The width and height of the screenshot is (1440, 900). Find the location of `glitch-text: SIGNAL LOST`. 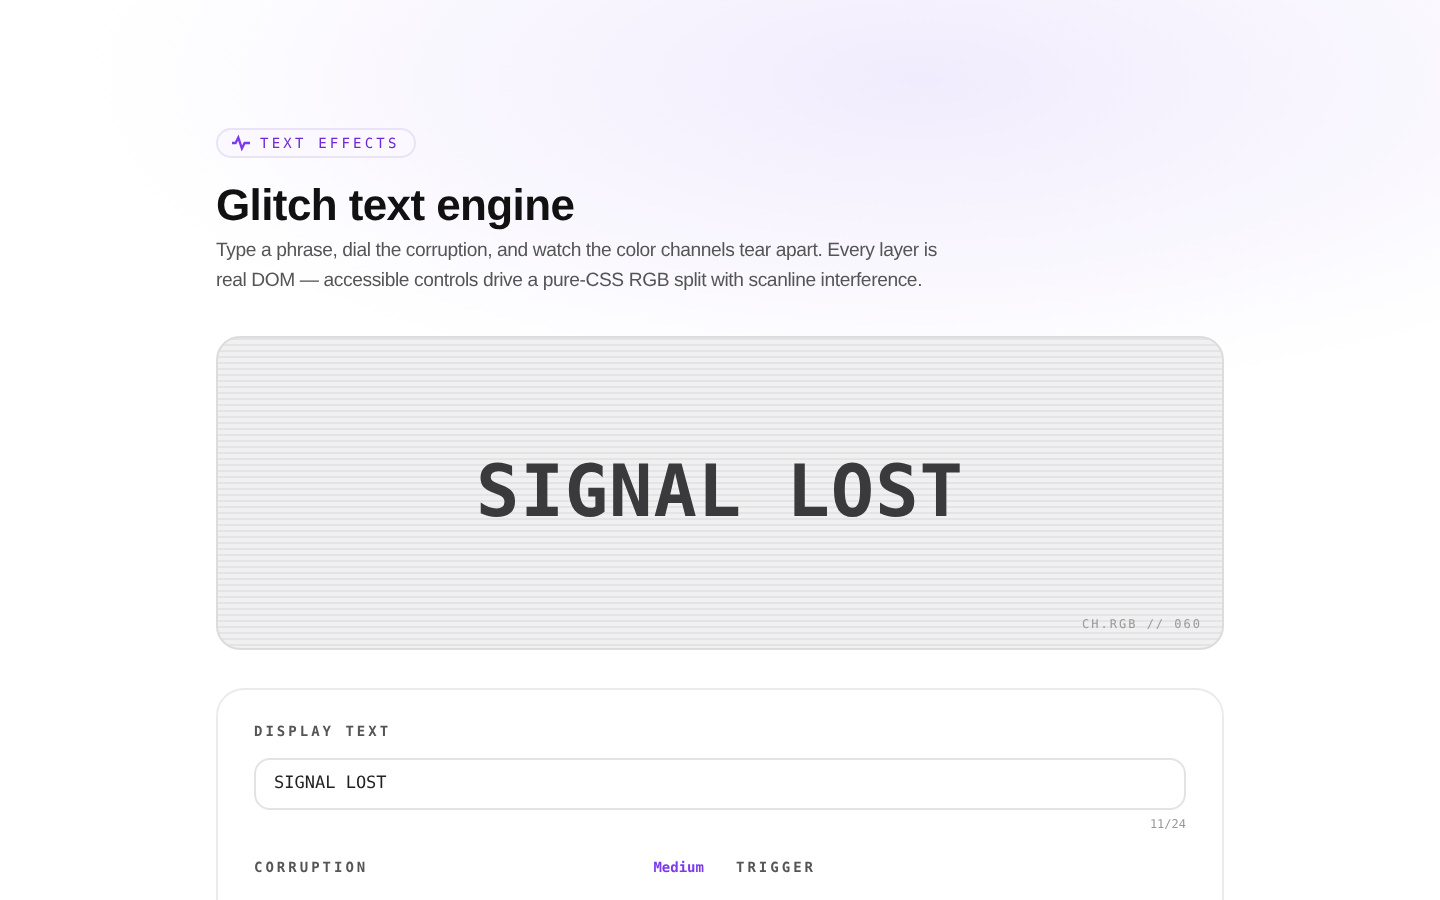

glitch-text: SIGNAL LOST is located at coordinates (720, 493).